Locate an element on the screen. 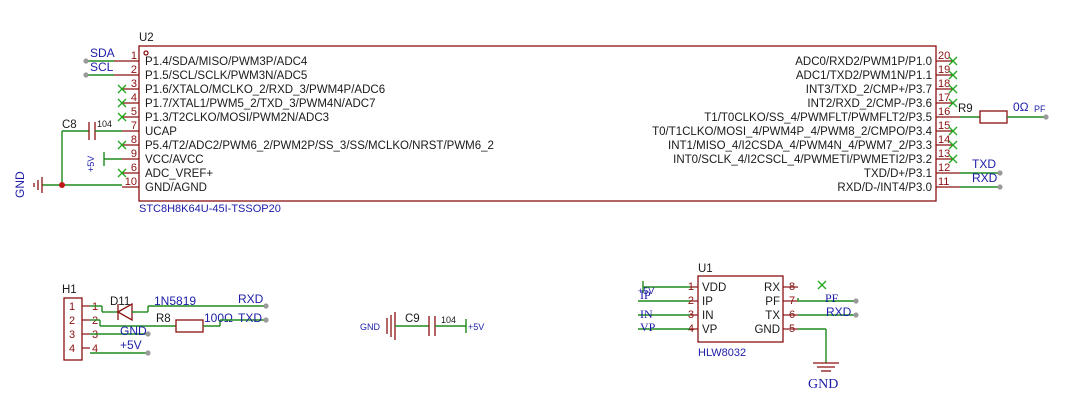  u2-pin-num: 15 is located at coordinates (944, 126).